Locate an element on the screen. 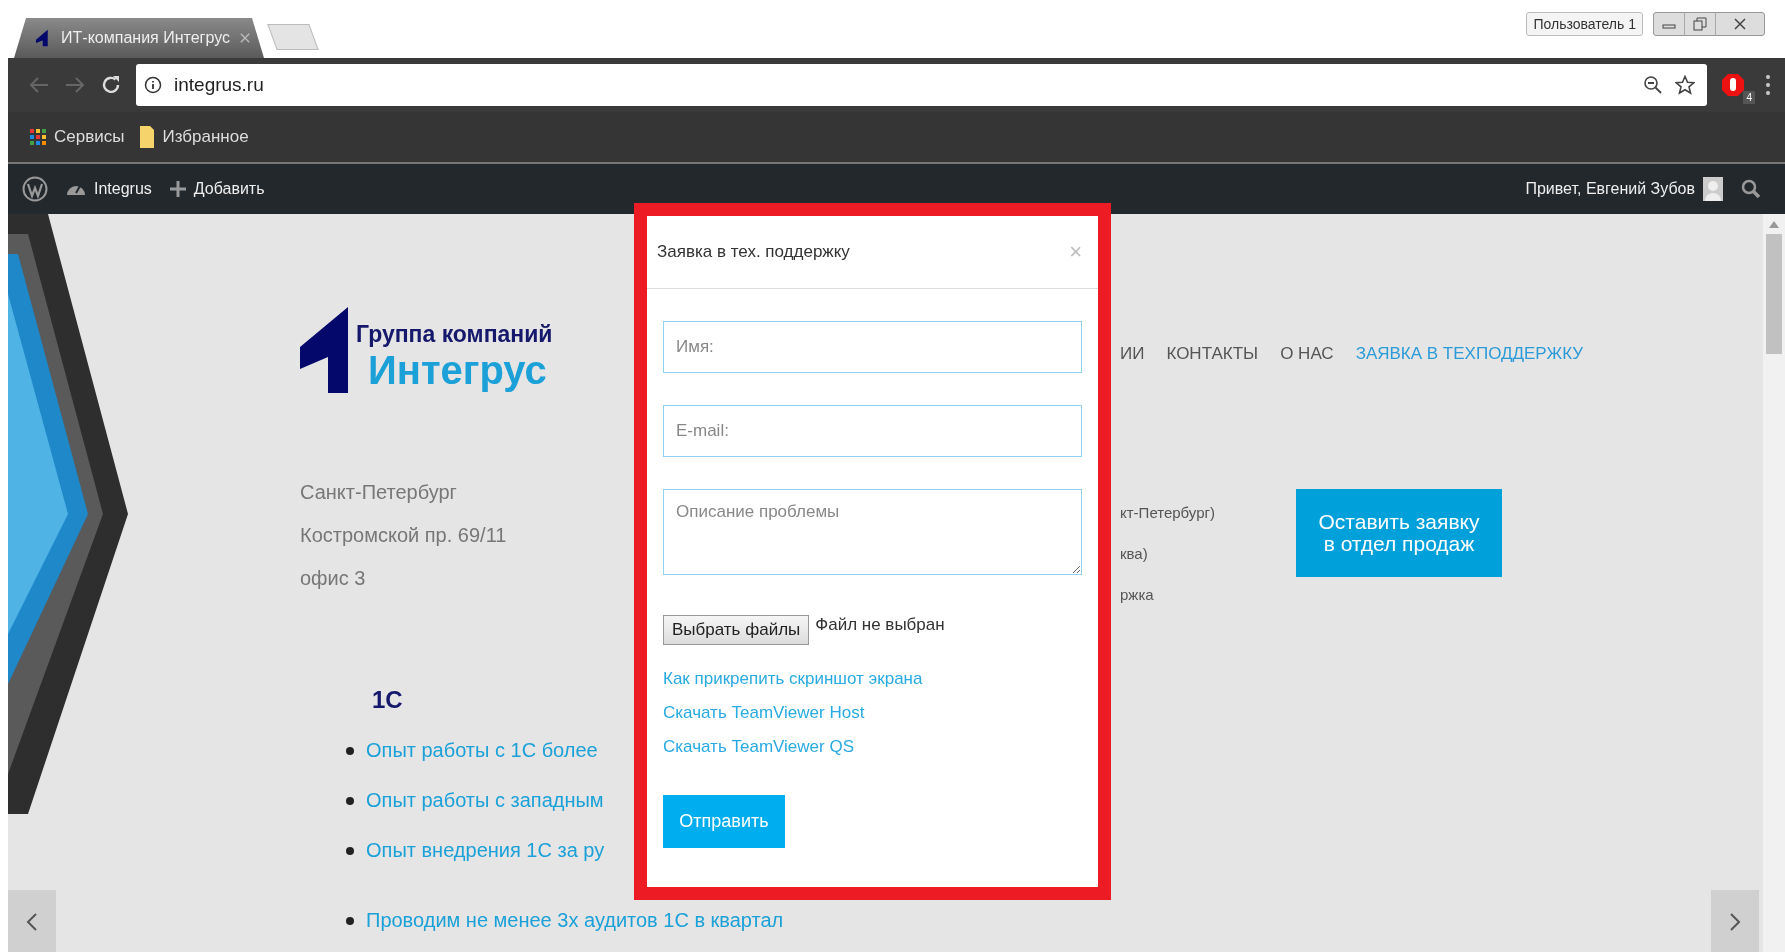 The height and width of the screenshot is (952, 1785). contact-line: ржка is located at coordinates (1137, 594).